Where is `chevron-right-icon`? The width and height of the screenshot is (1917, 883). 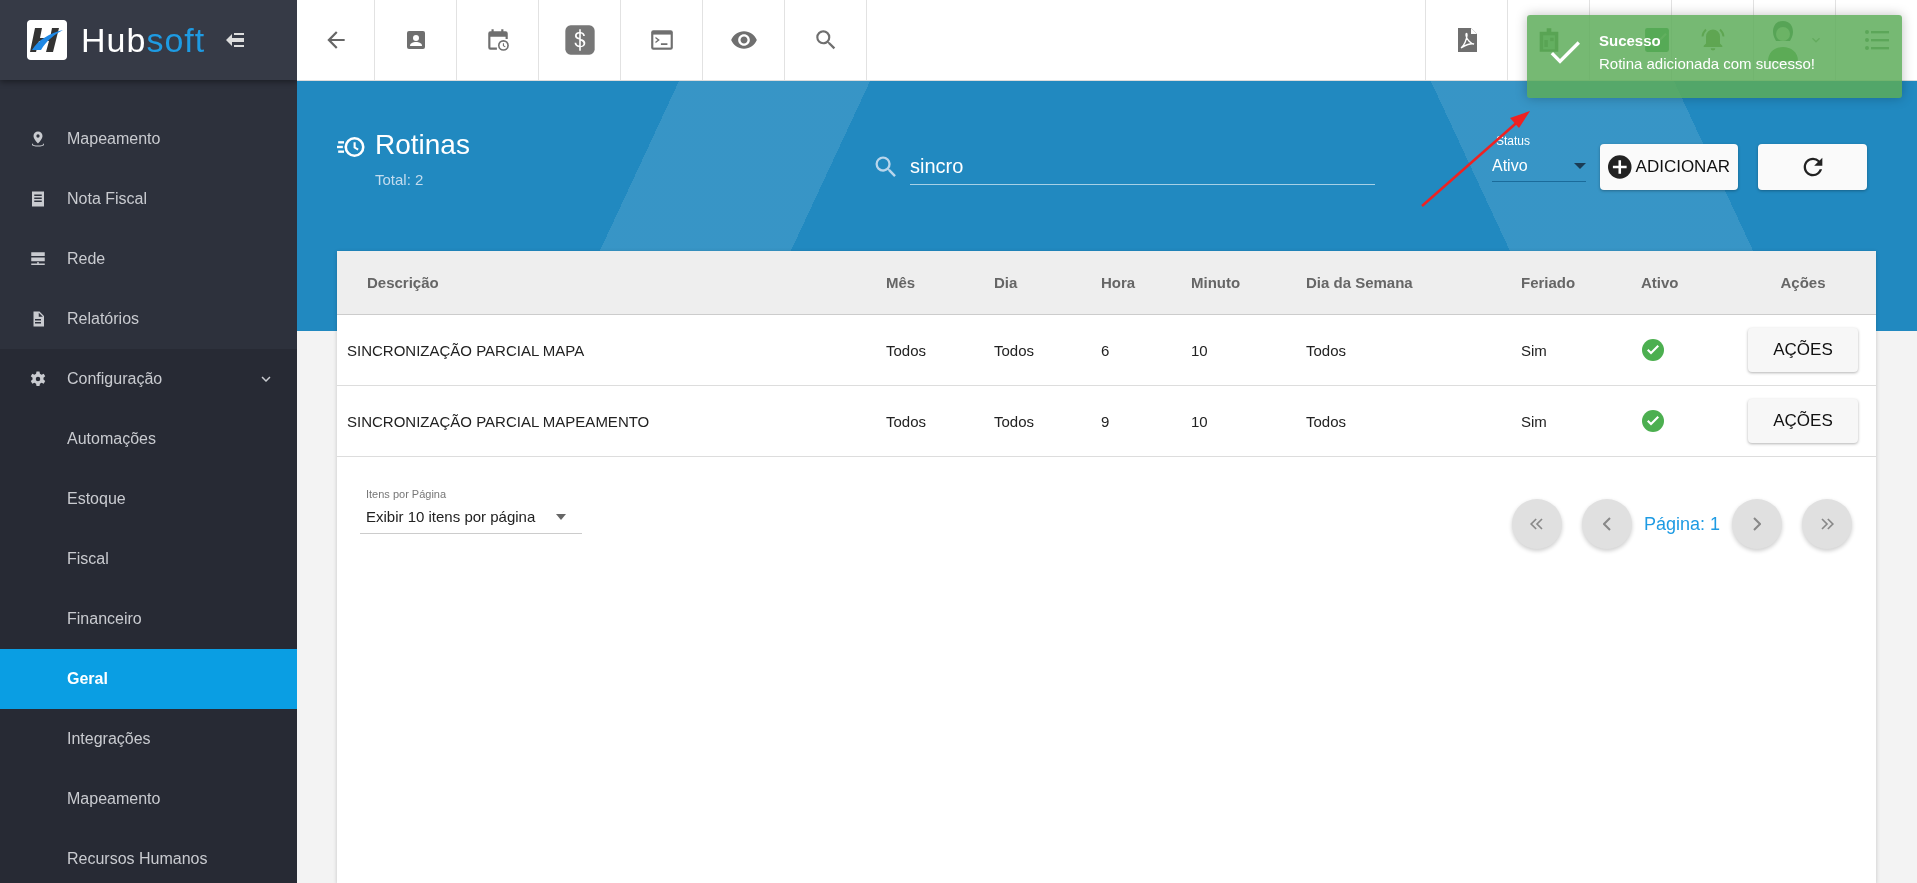 chevron-right-icon is located at coordinates (1757, 524).